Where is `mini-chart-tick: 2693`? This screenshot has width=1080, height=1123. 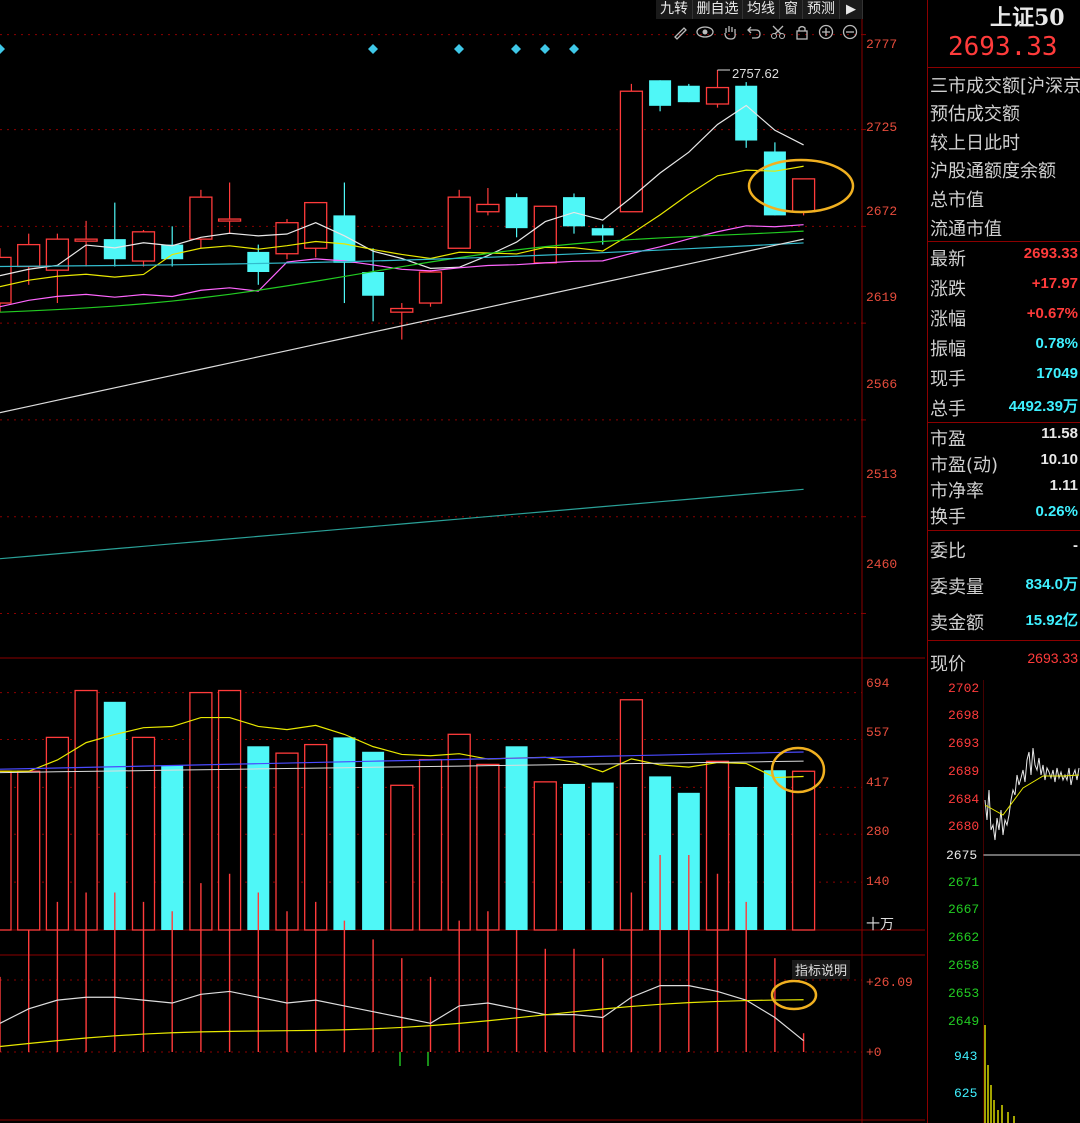
mini-chart-tick: 2693 is located at coordinates (964, 743).